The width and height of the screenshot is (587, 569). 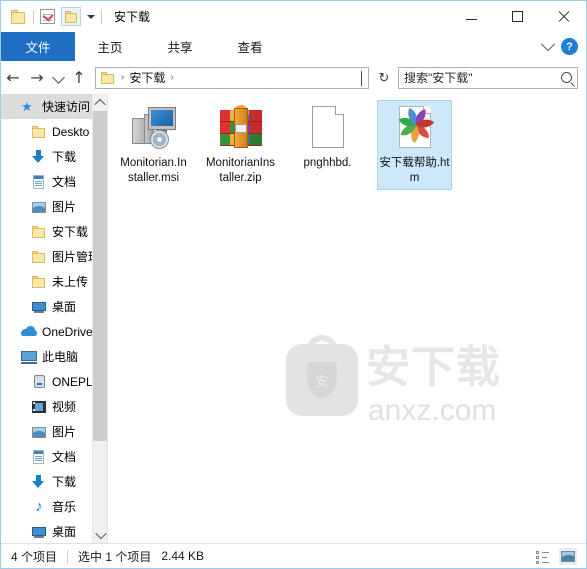 I want to click on video-icon, so click(x=39, y=407).